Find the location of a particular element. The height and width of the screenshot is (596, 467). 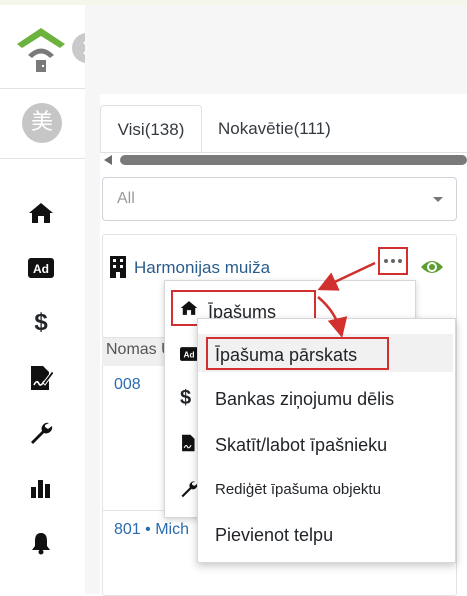

building-icon is located at coordinates (118, 267).